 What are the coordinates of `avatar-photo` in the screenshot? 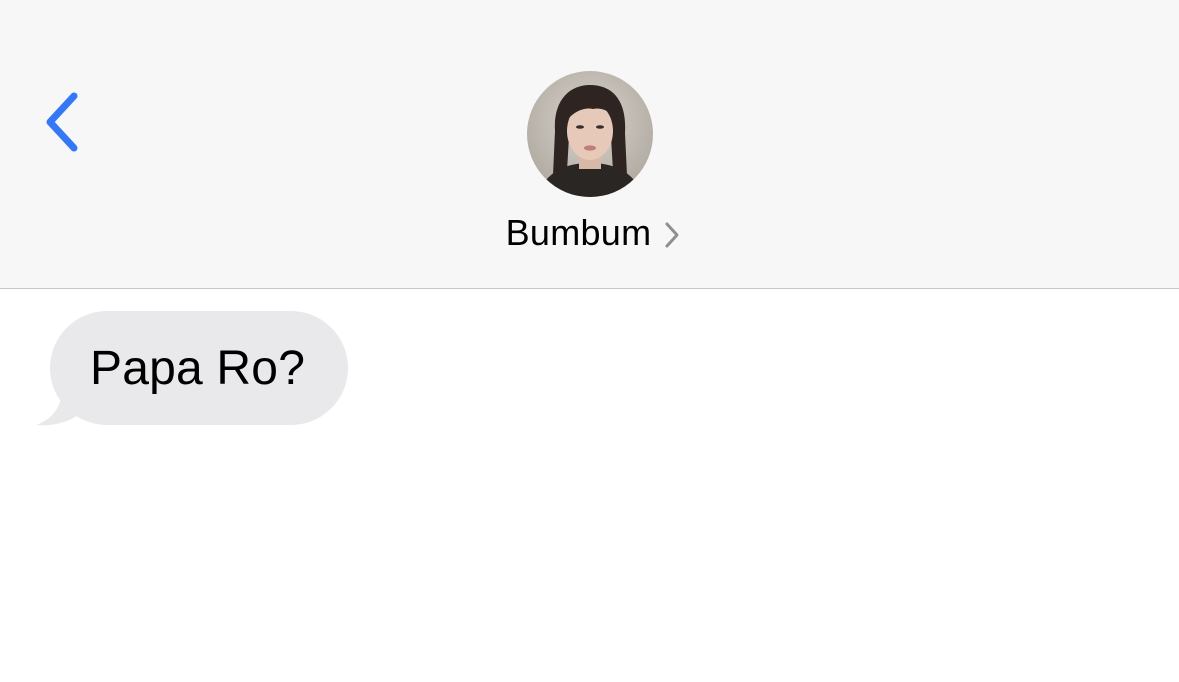 It's located at (590, 134).